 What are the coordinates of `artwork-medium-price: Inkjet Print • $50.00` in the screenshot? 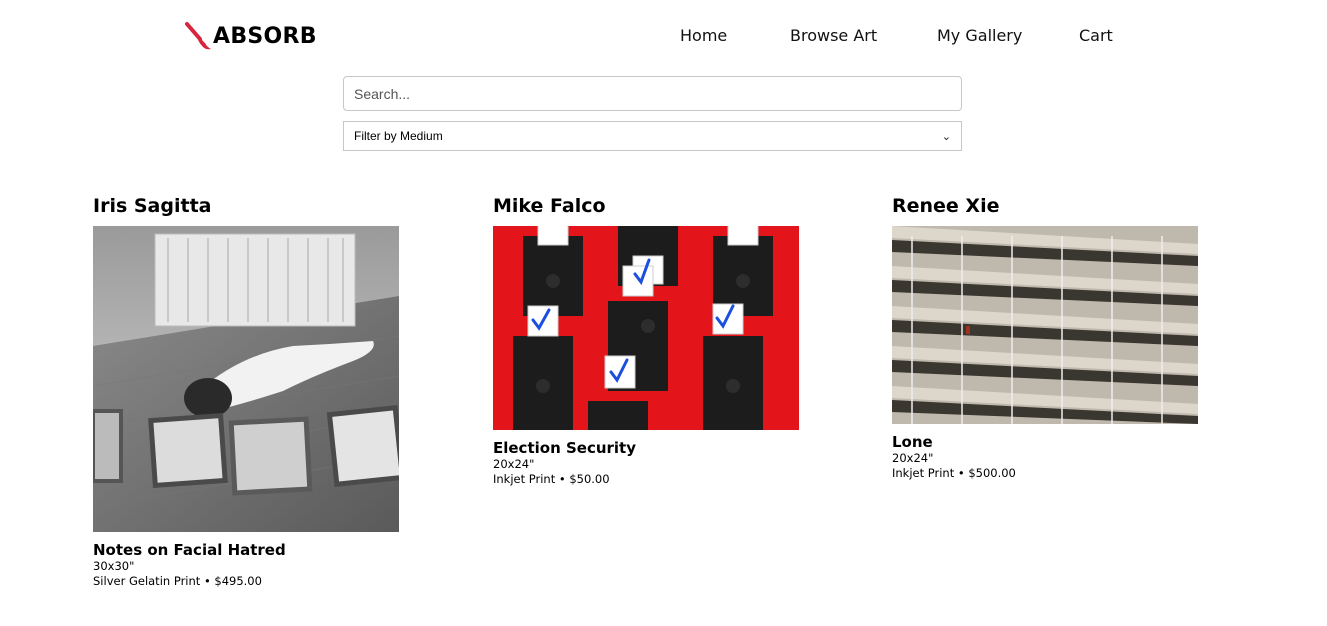 It's located at (551, 479).